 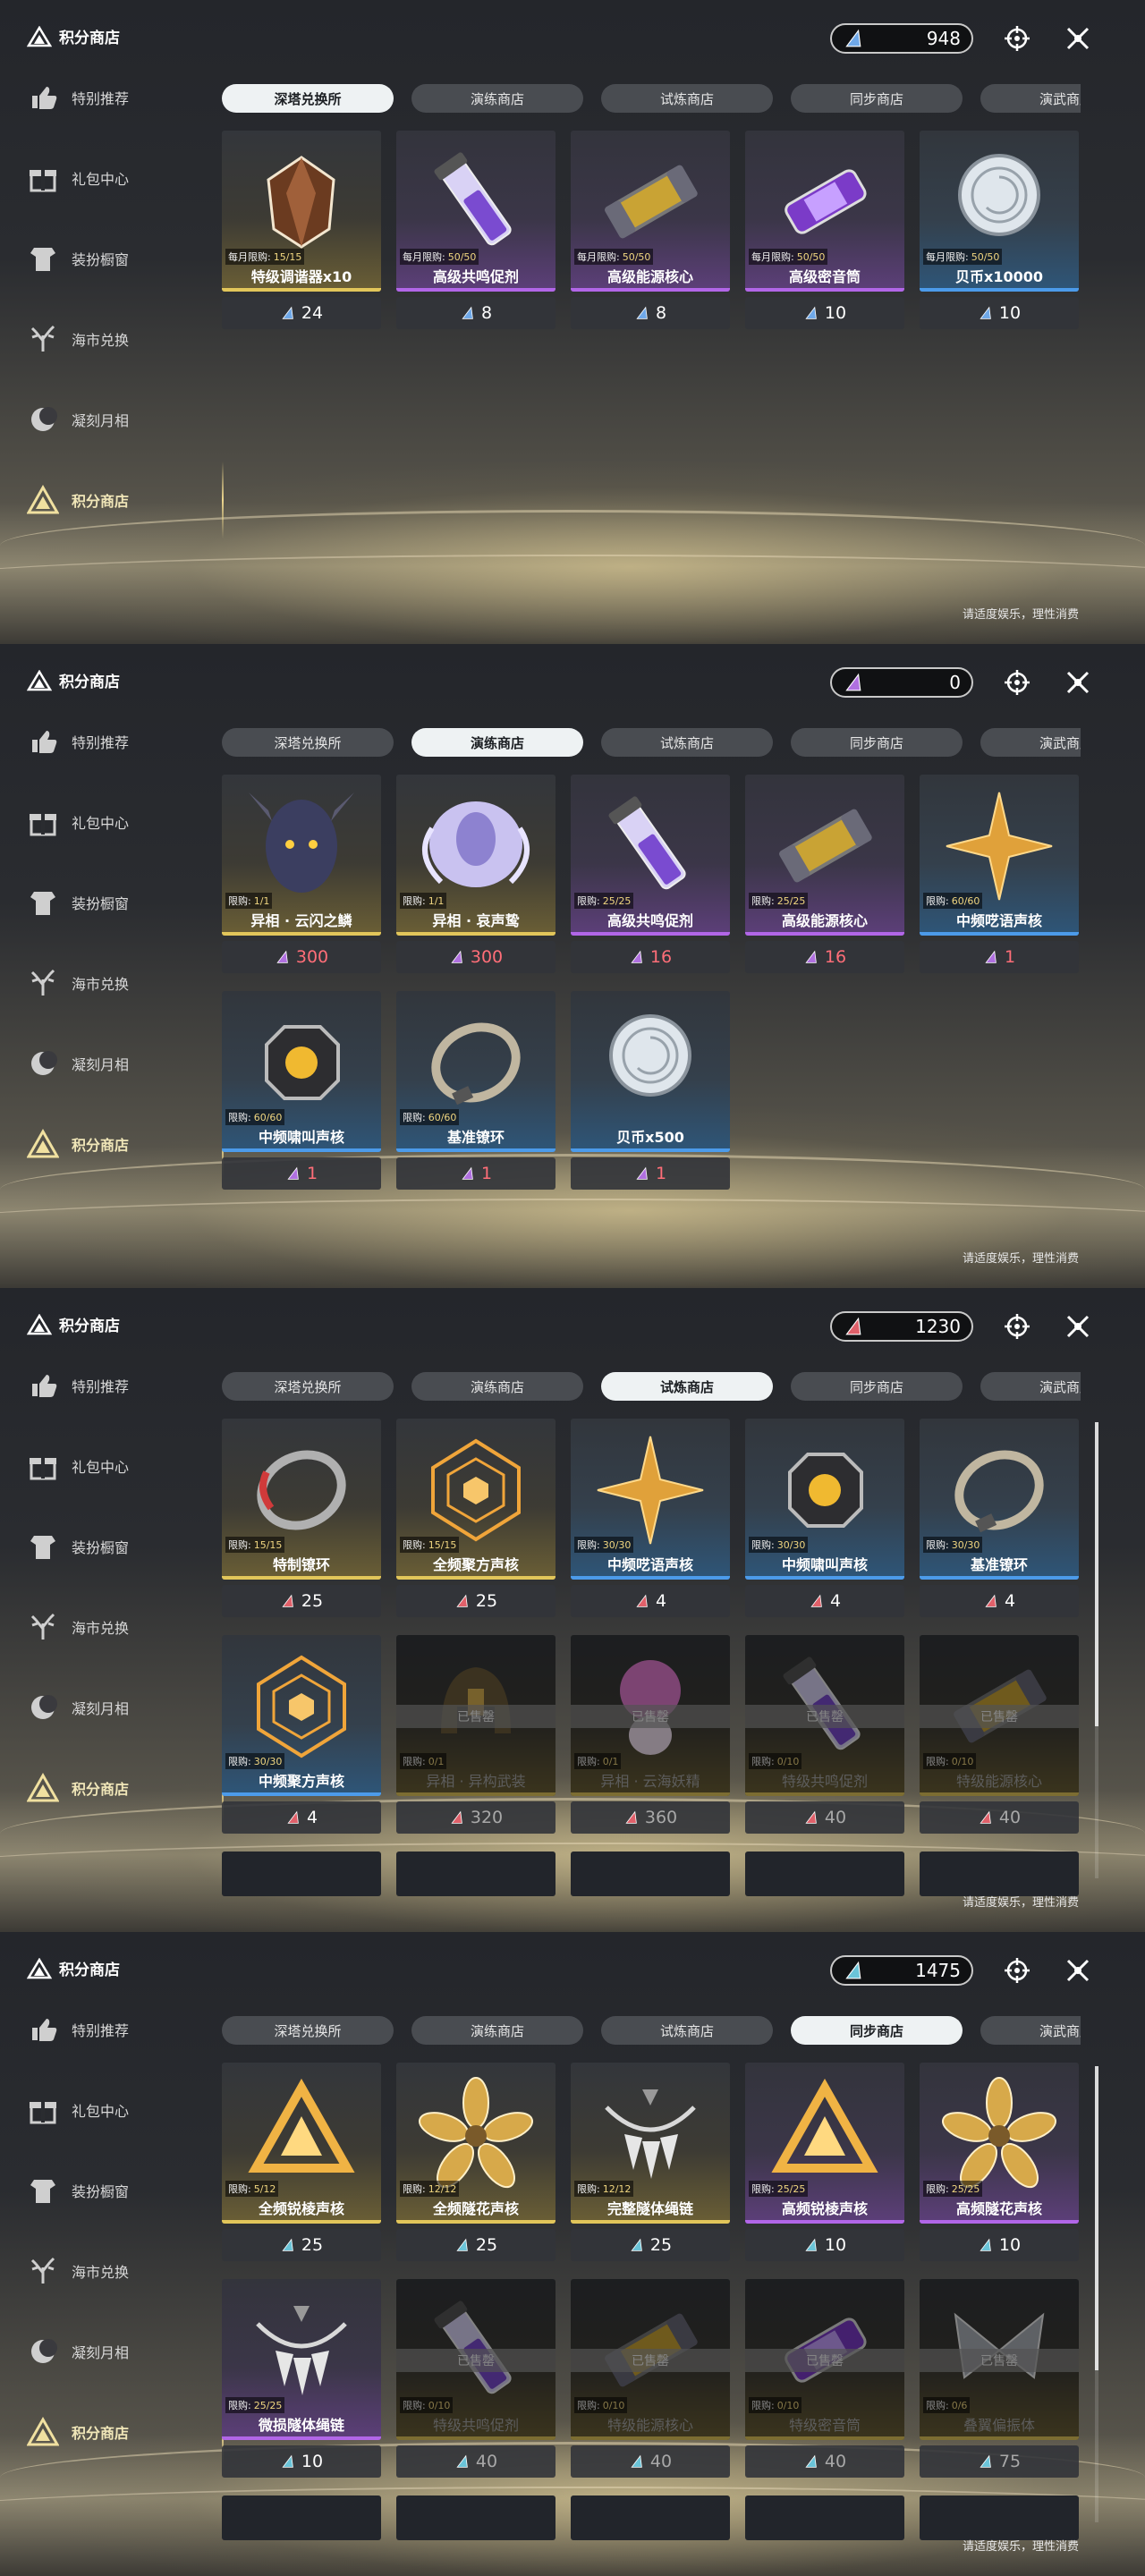 I want to click on shop-item: 限购: 30/30 中频啸叫声核 4, so click(x=824, y=1519).